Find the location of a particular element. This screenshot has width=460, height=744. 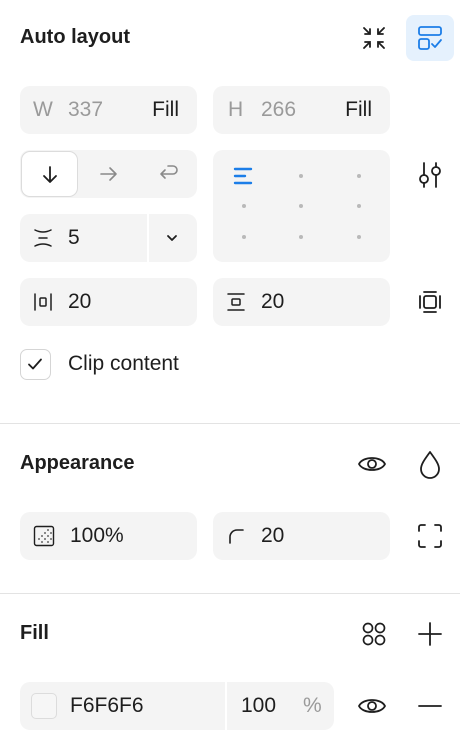

arrow-right-icon is located at coordinates (108, 174).